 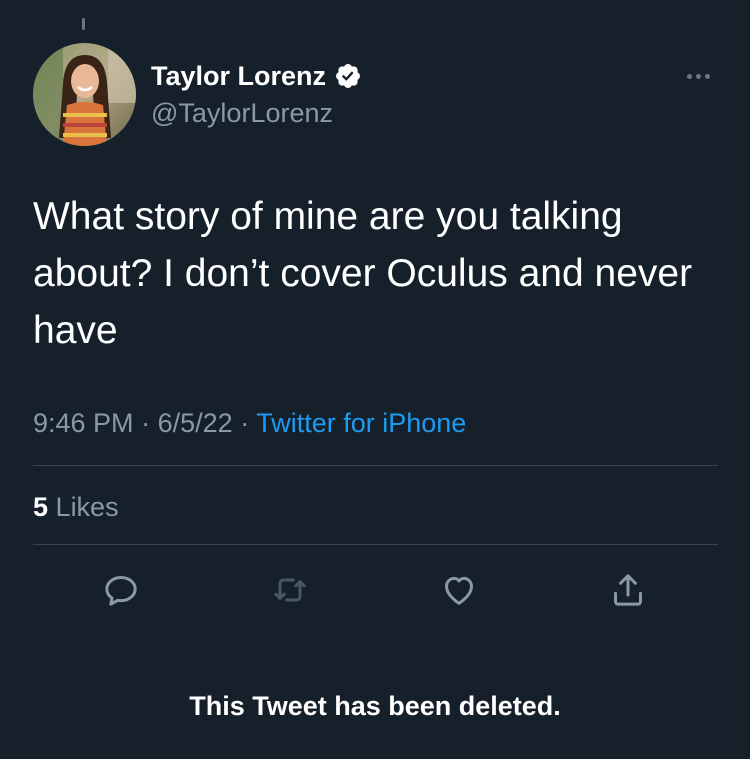 What do you see at coordinates (242, 113) in the screenshot?
I see `user-handle: @TaylorLorenz` at bounding box center [242, 113].